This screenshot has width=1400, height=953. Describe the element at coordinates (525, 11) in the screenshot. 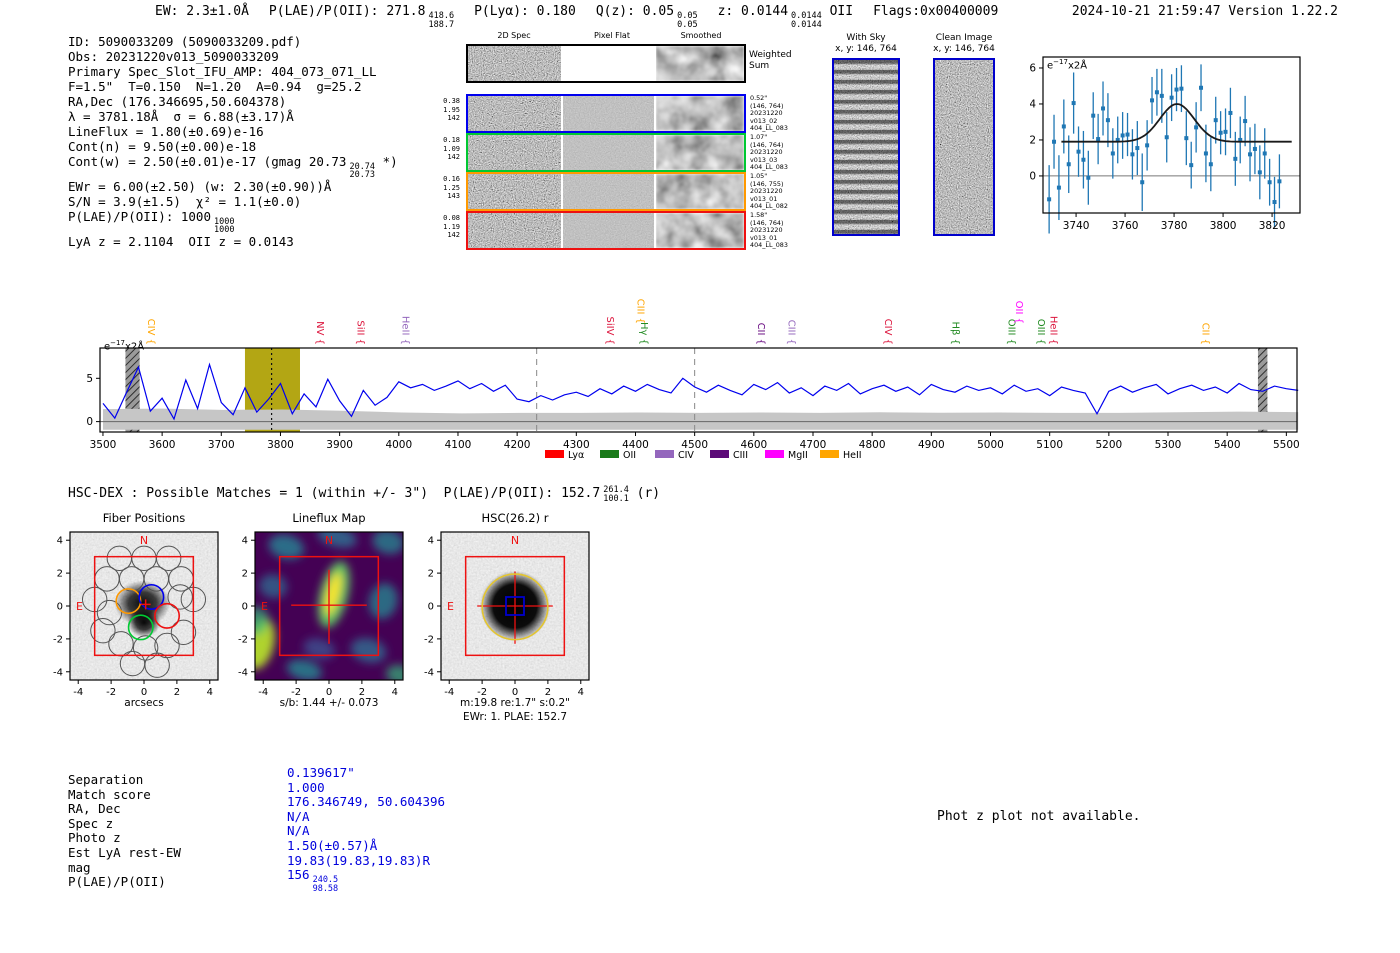

I see `header-segment-text: P(Lyα): 0.180` at that location.